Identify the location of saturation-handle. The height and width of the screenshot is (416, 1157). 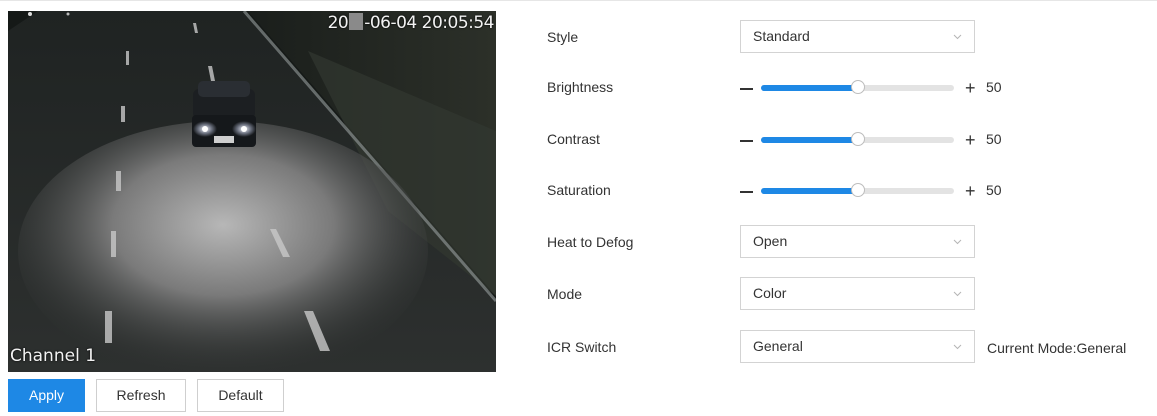
(857, 190).